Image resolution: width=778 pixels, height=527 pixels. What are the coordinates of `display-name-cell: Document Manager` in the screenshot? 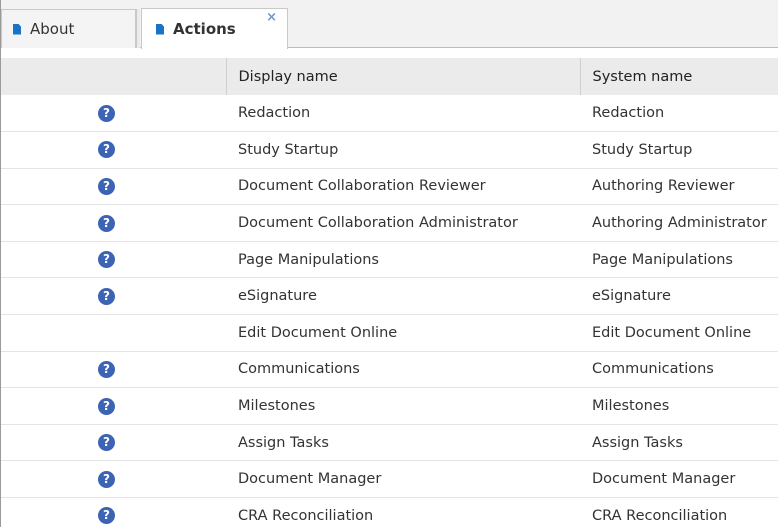 It's located at (403, 479).